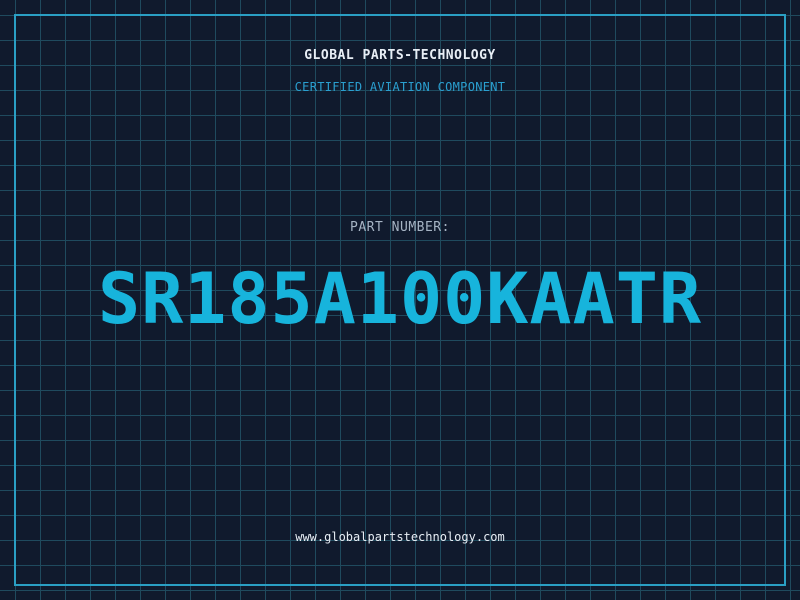 This screenshot has height=600, width=800. I want to click on website-link: www.globalpartstechnology.com, so click(400, 537).